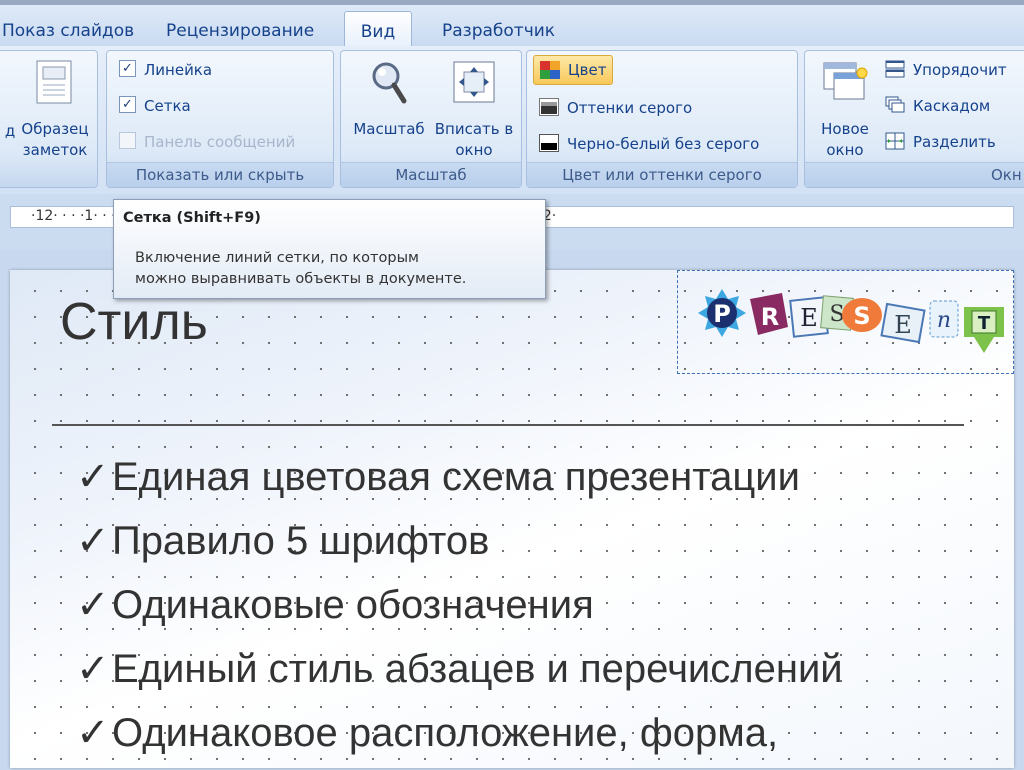  I want to click on message-bar-checkbox: Панель сообщений, so click(207, 142).